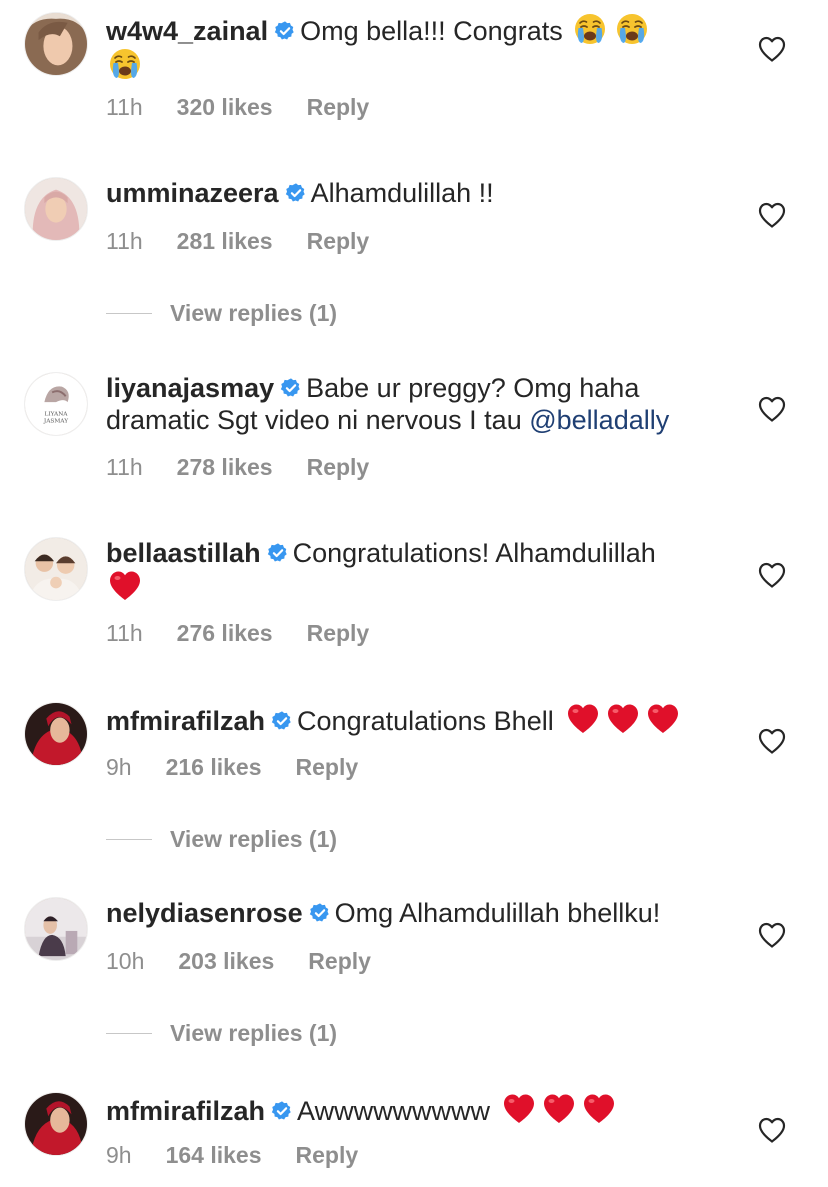 This screenshot has height=1187, width=828. I want to click on likes-count: 281 likes, so click(225, 241).